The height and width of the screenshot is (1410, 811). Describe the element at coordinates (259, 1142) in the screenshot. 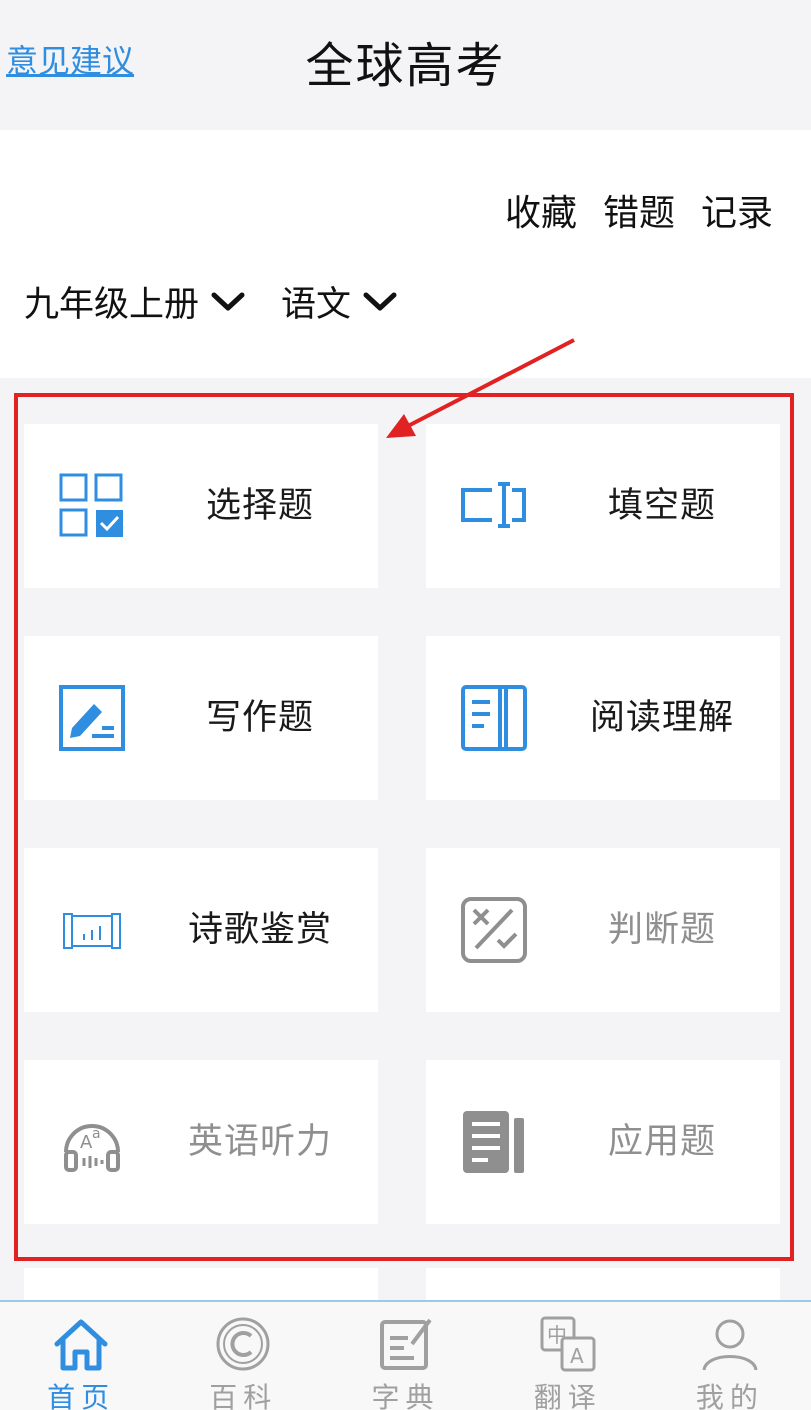

I see `category-label: 英语听力` at that location.